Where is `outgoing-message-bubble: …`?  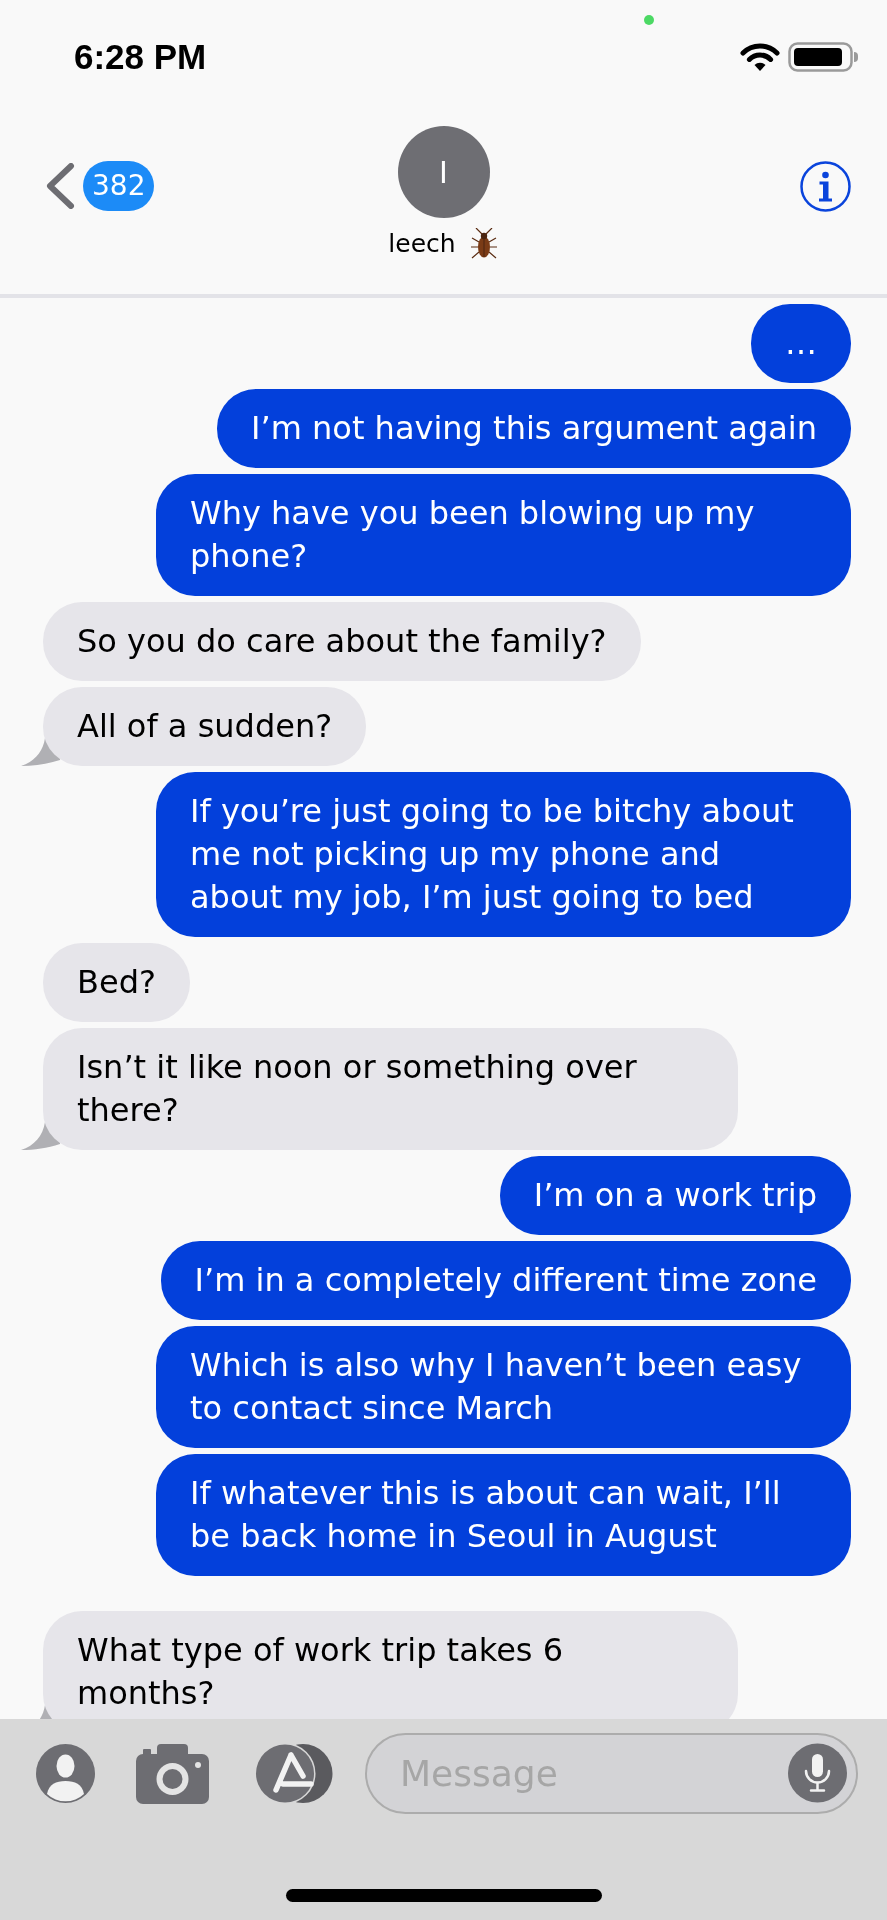 outgoing-message-bubble: … is located at coordinates (801, 343).